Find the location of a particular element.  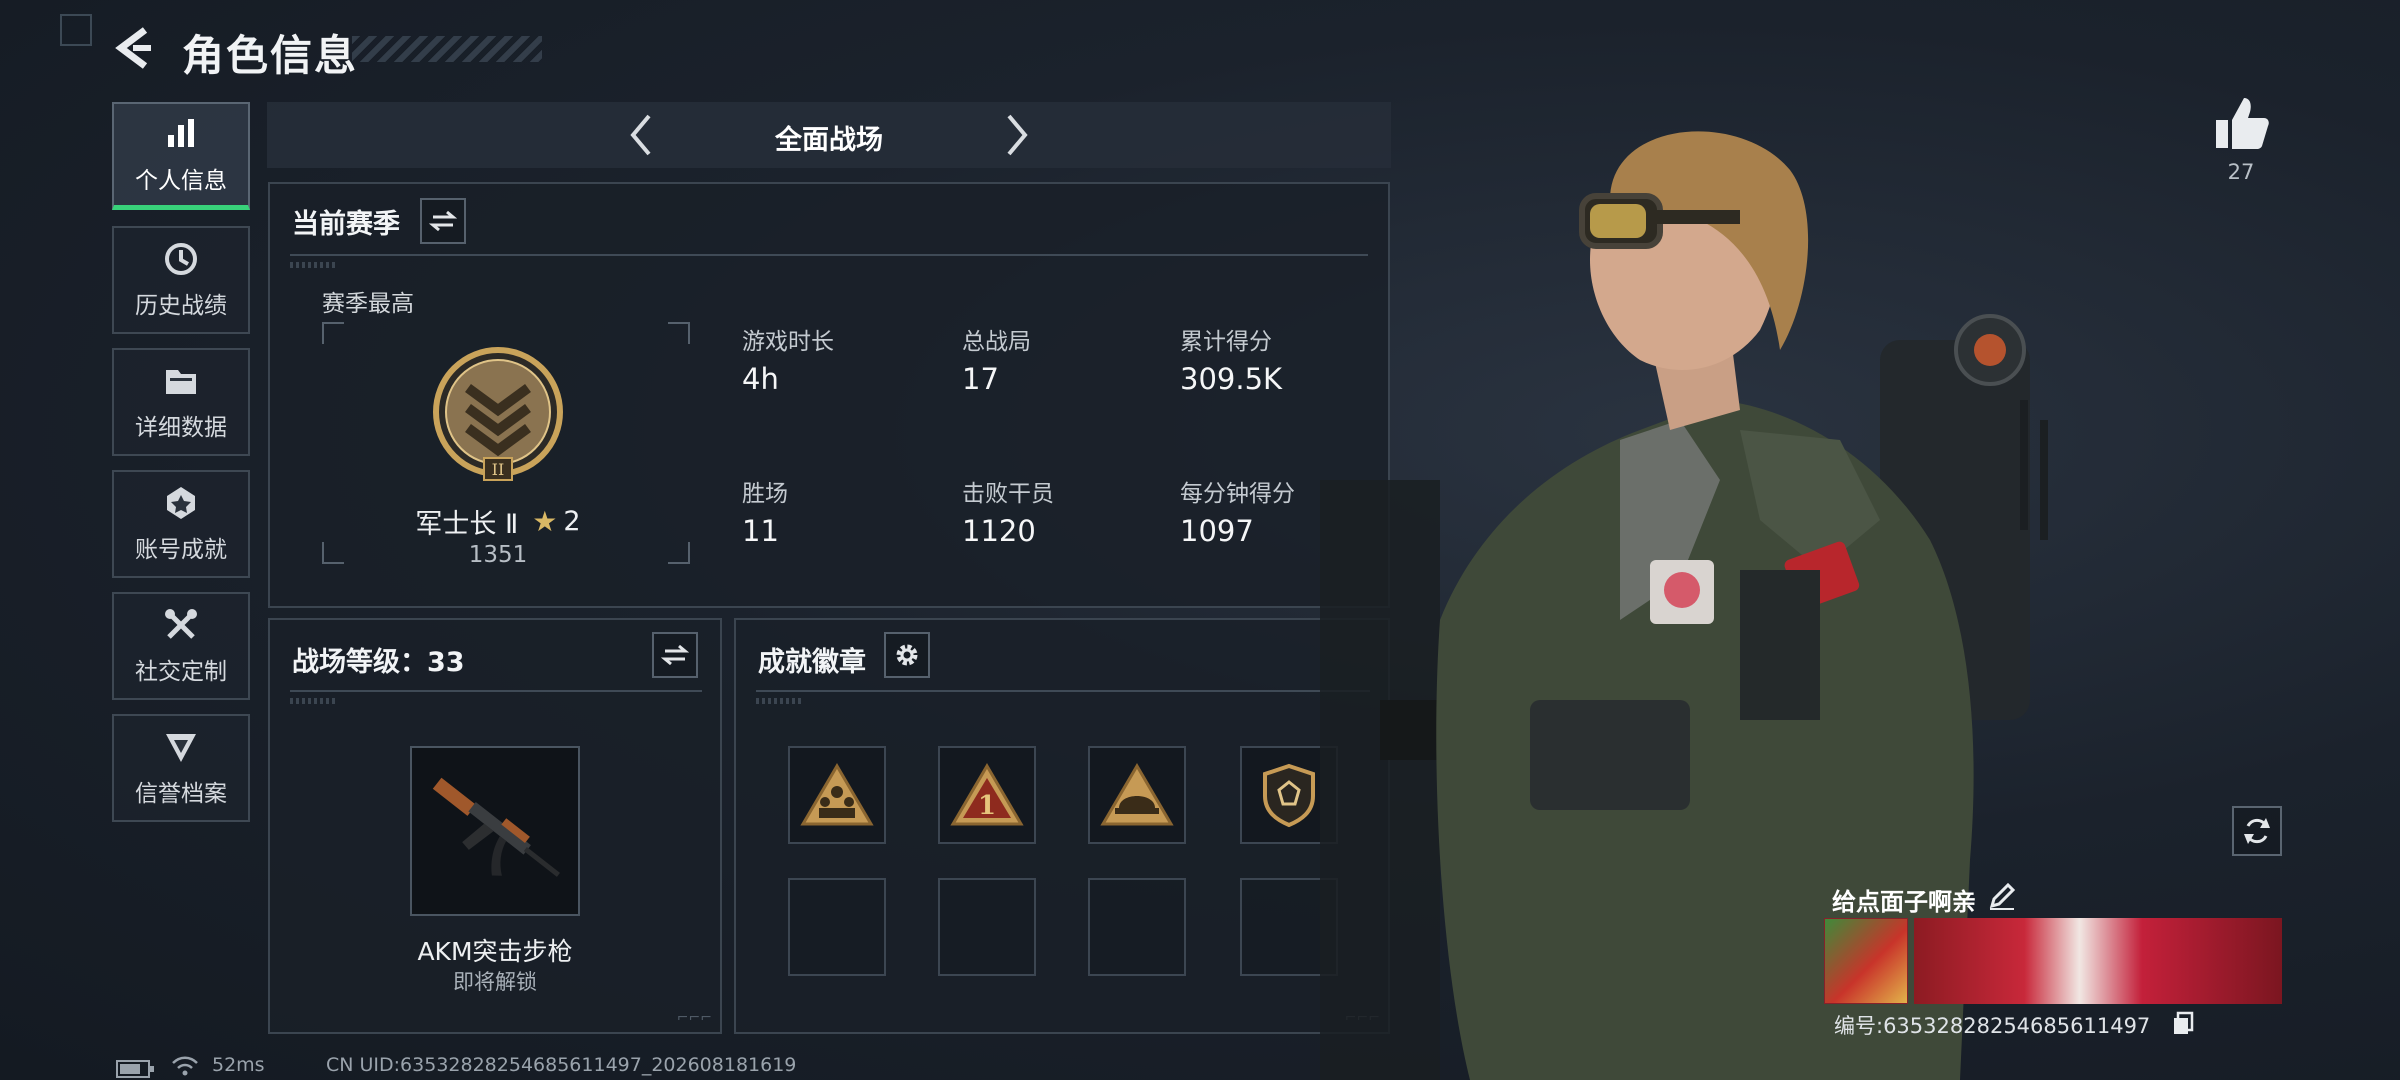

akm-rifle-icon is located at coordinates (496, 827).